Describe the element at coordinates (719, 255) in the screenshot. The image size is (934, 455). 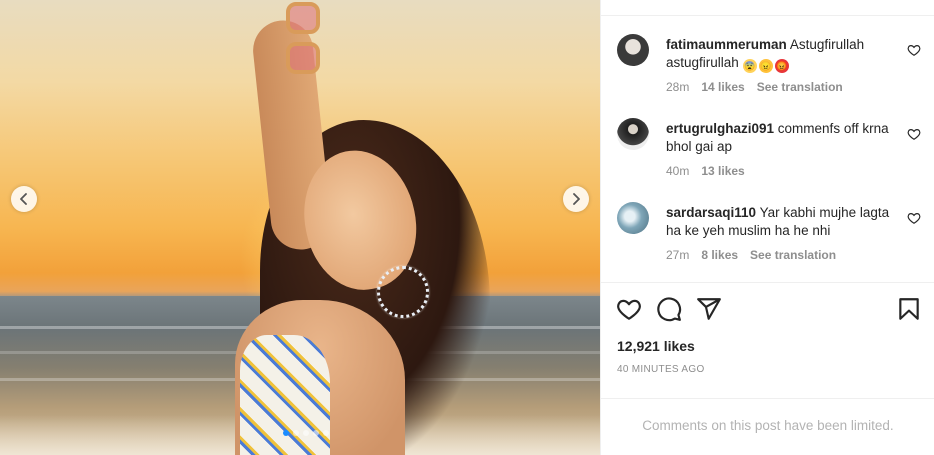
I see `comment-likes: 8 likes` at that location.